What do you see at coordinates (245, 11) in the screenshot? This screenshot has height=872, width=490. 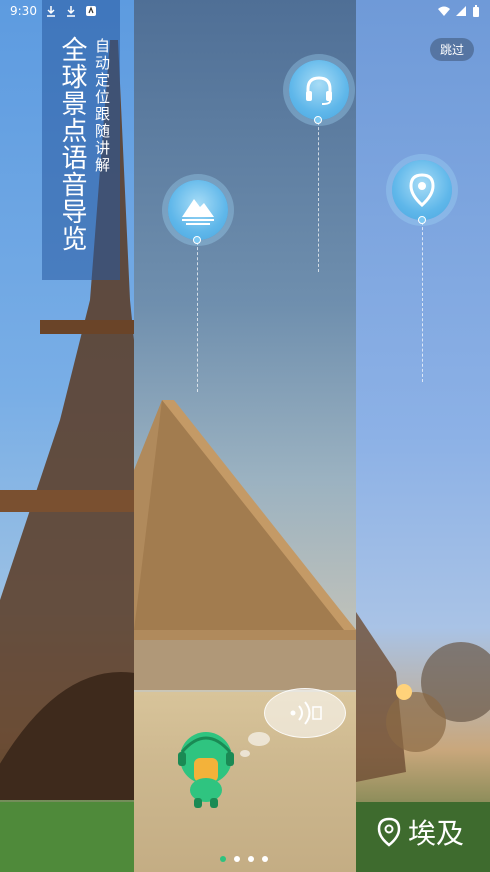 I see `status-bar: 9:30` at bounding box center [245, 11].